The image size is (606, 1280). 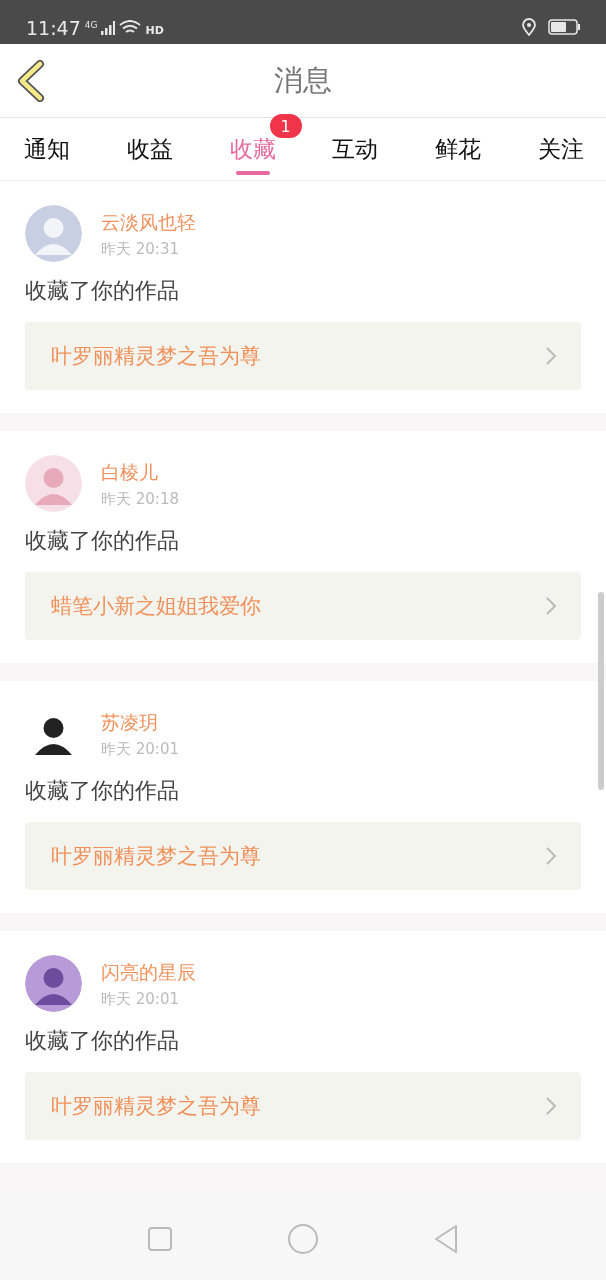 What do you see at coordinates (303, 1239) in the screenshot?
I see `home-icon` at bounding box center [303, 1239].